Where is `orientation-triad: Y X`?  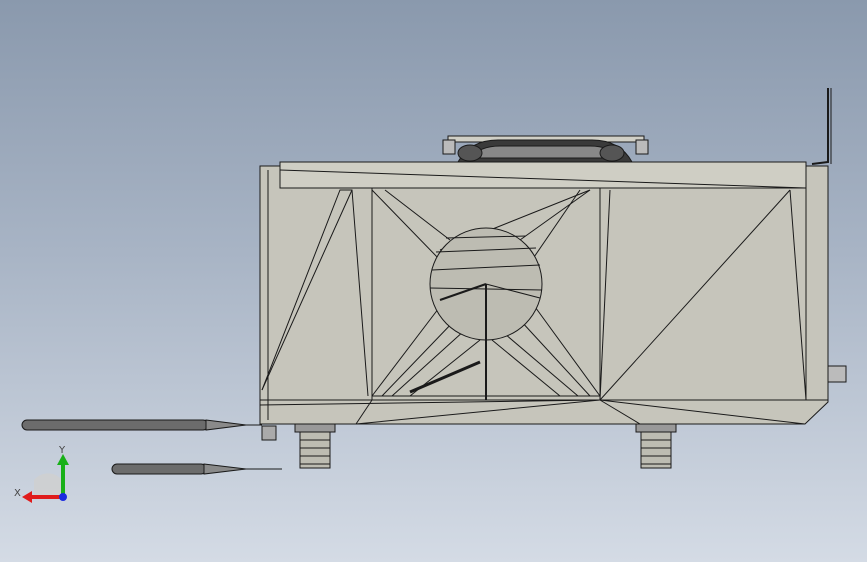 orientation-triad: Y X is located at coordinates (41, 474).